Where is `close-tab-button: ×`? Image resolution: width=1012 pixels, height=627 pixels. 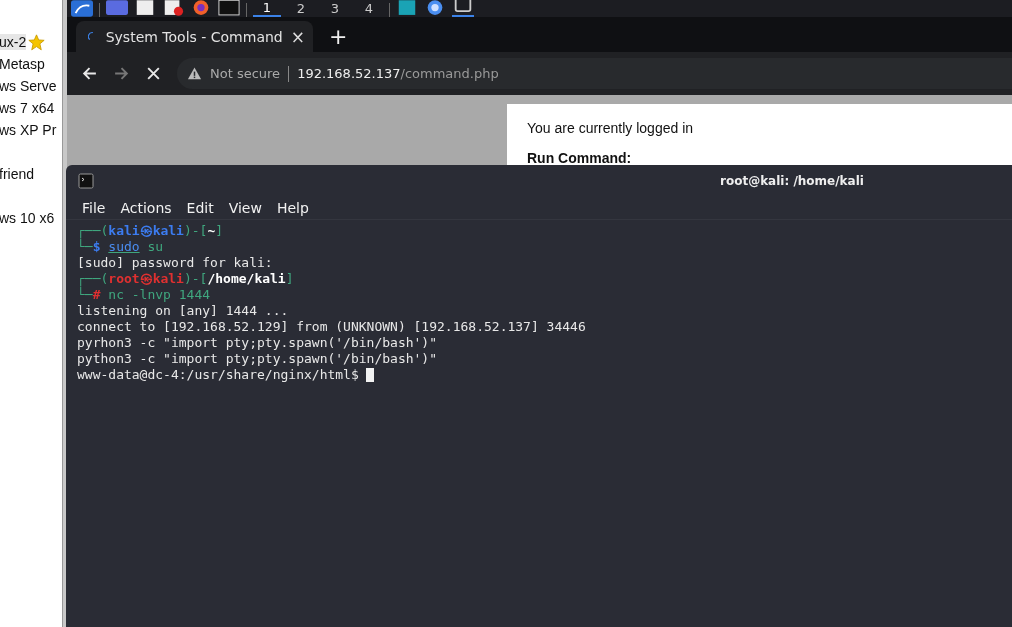
close-tab-button: × is located at coordinates (297, 36).